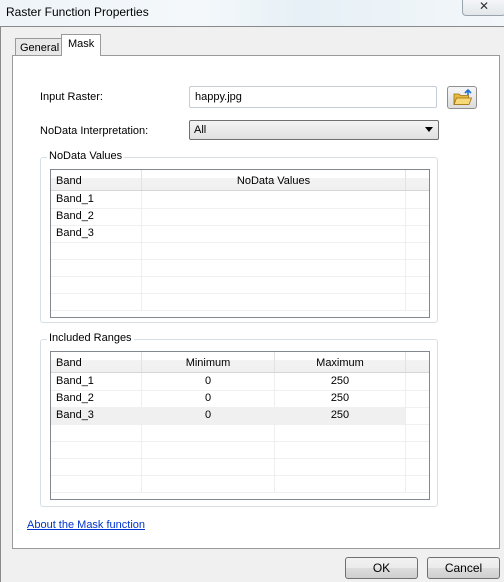 Image resolution: width=504 pixels, height=582 pixels. Describe the element at coordinates (381, 568) in the screenshot. I see `ok-button: OK` at that location.